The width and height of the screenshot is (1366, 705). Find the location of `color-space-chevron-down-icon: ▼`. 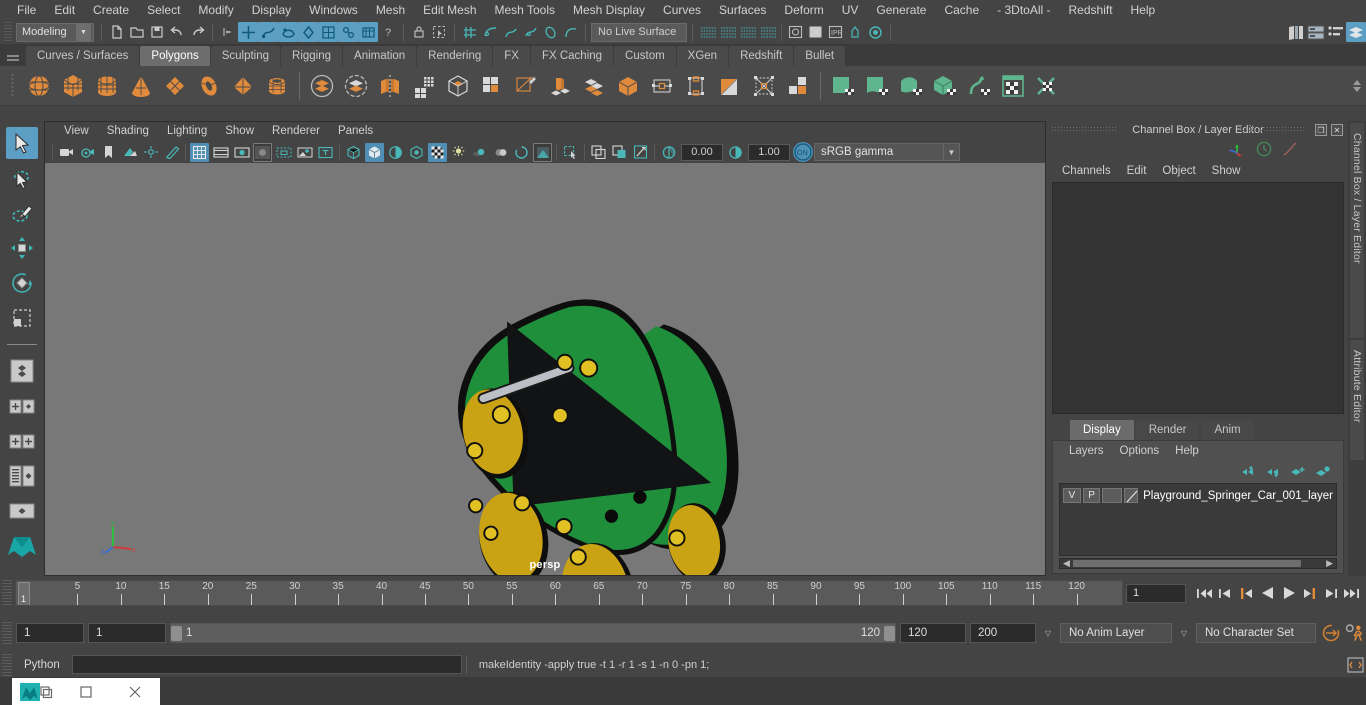

color-space-chevron-down-icon: ▼ is located at coordinates (952, 152).